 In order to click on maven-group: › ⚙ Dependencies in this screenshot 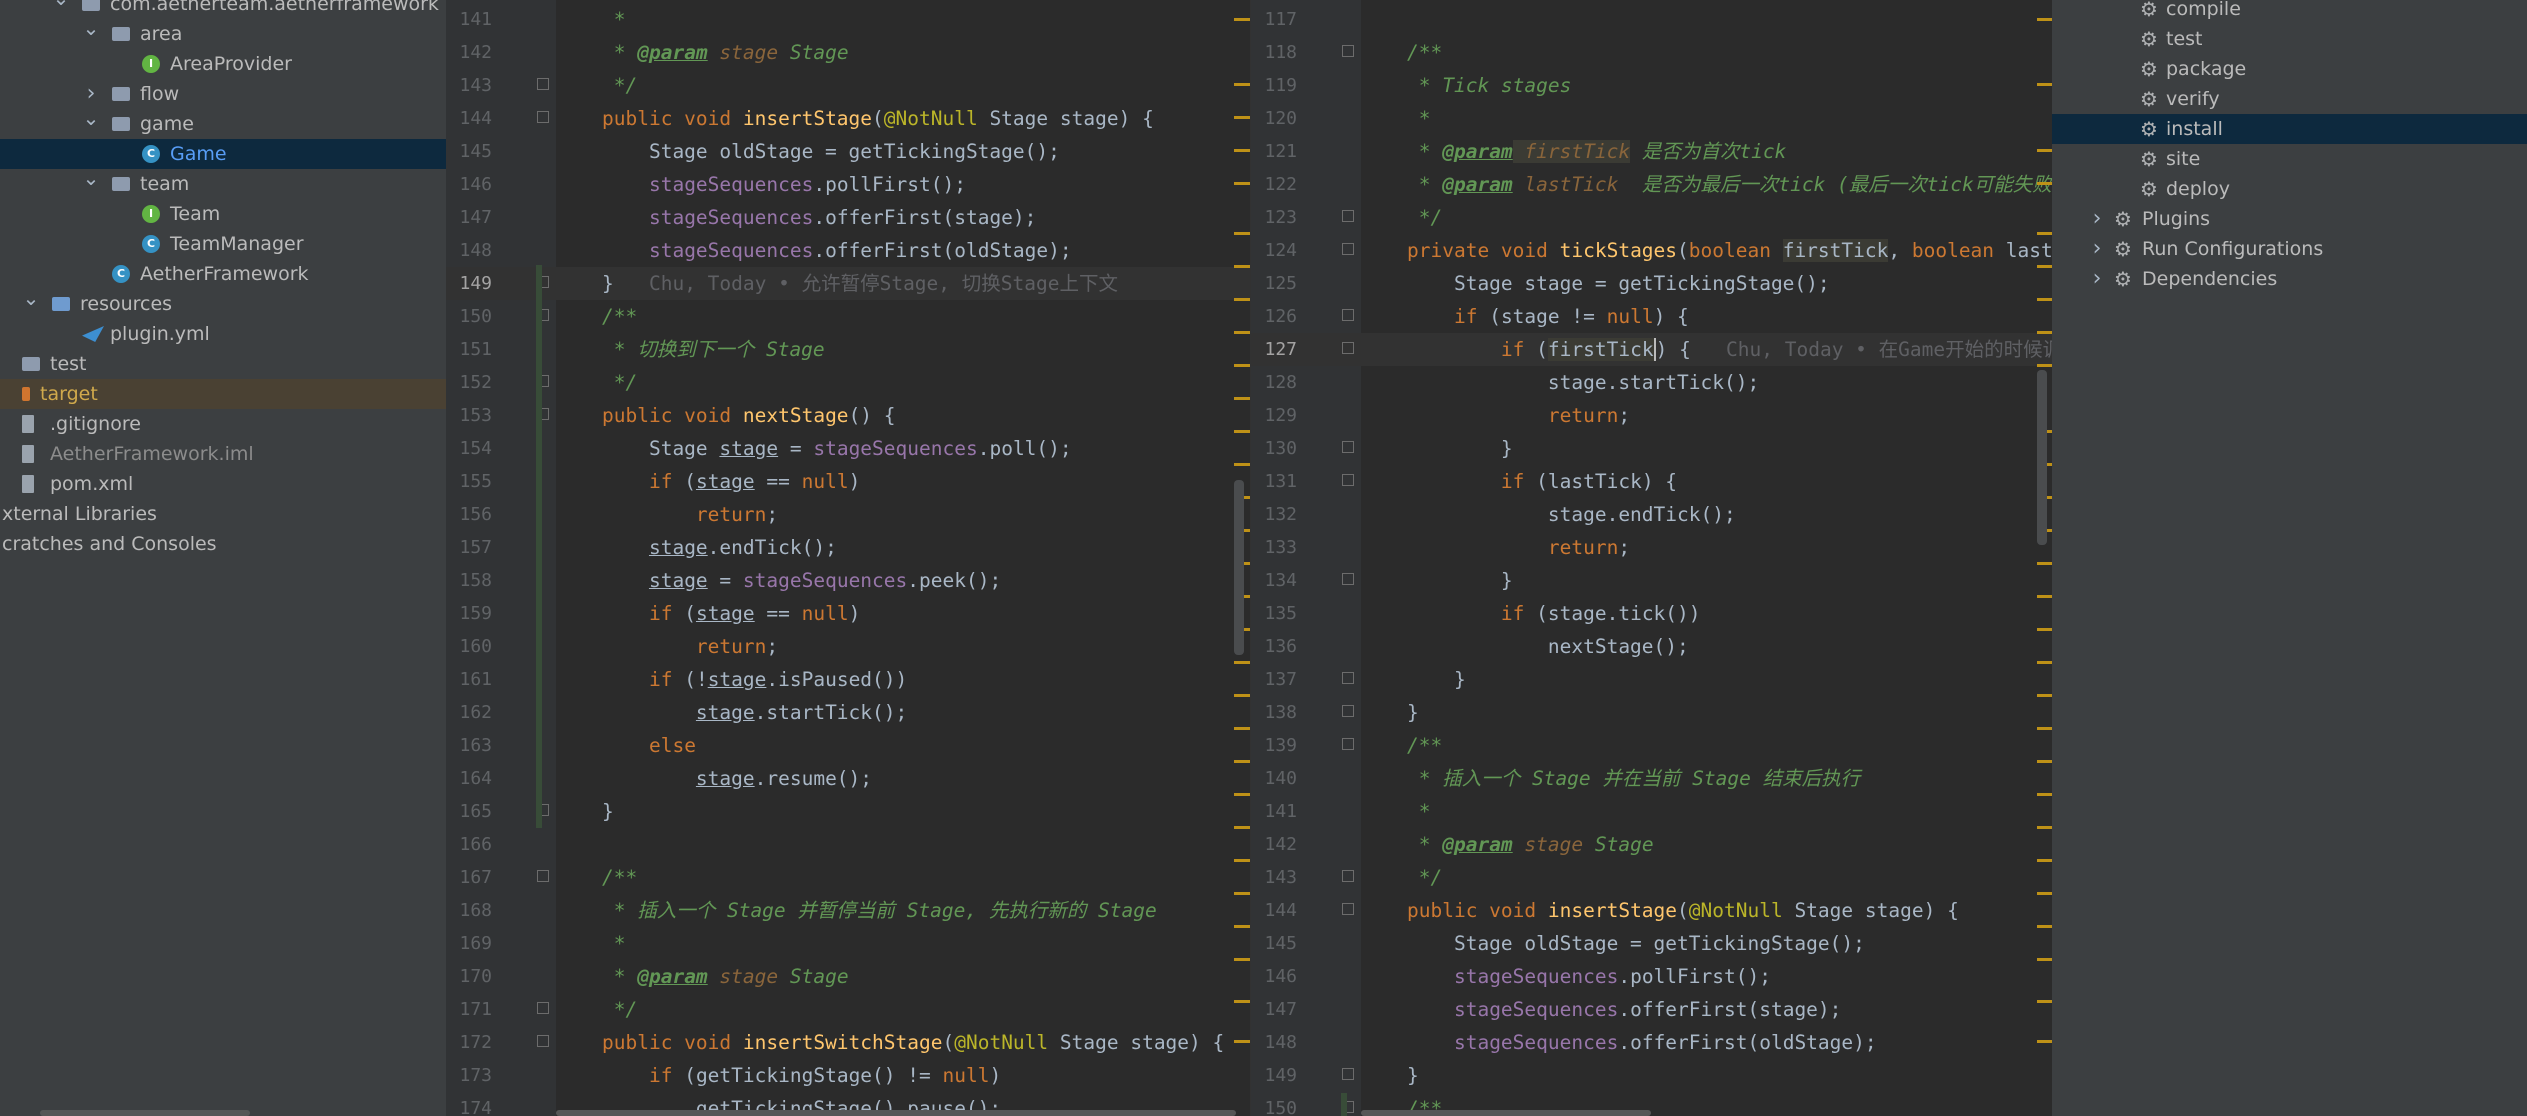, I will do `click(2289, 279)`.